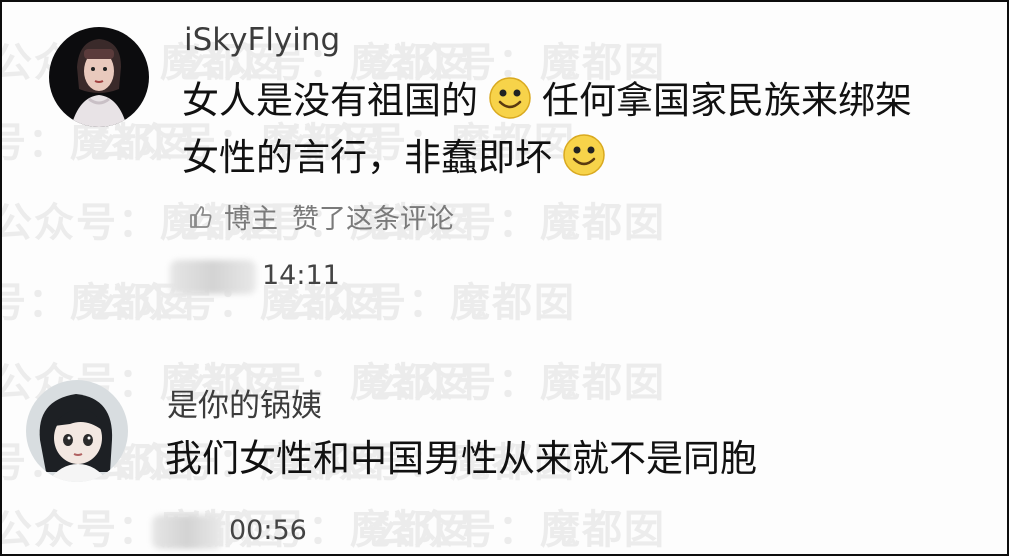  What do you see at coordinates (373, 219) in the screenshot?
I see `liked-text: 赞了这条评论` at bounding box center [373, 219].